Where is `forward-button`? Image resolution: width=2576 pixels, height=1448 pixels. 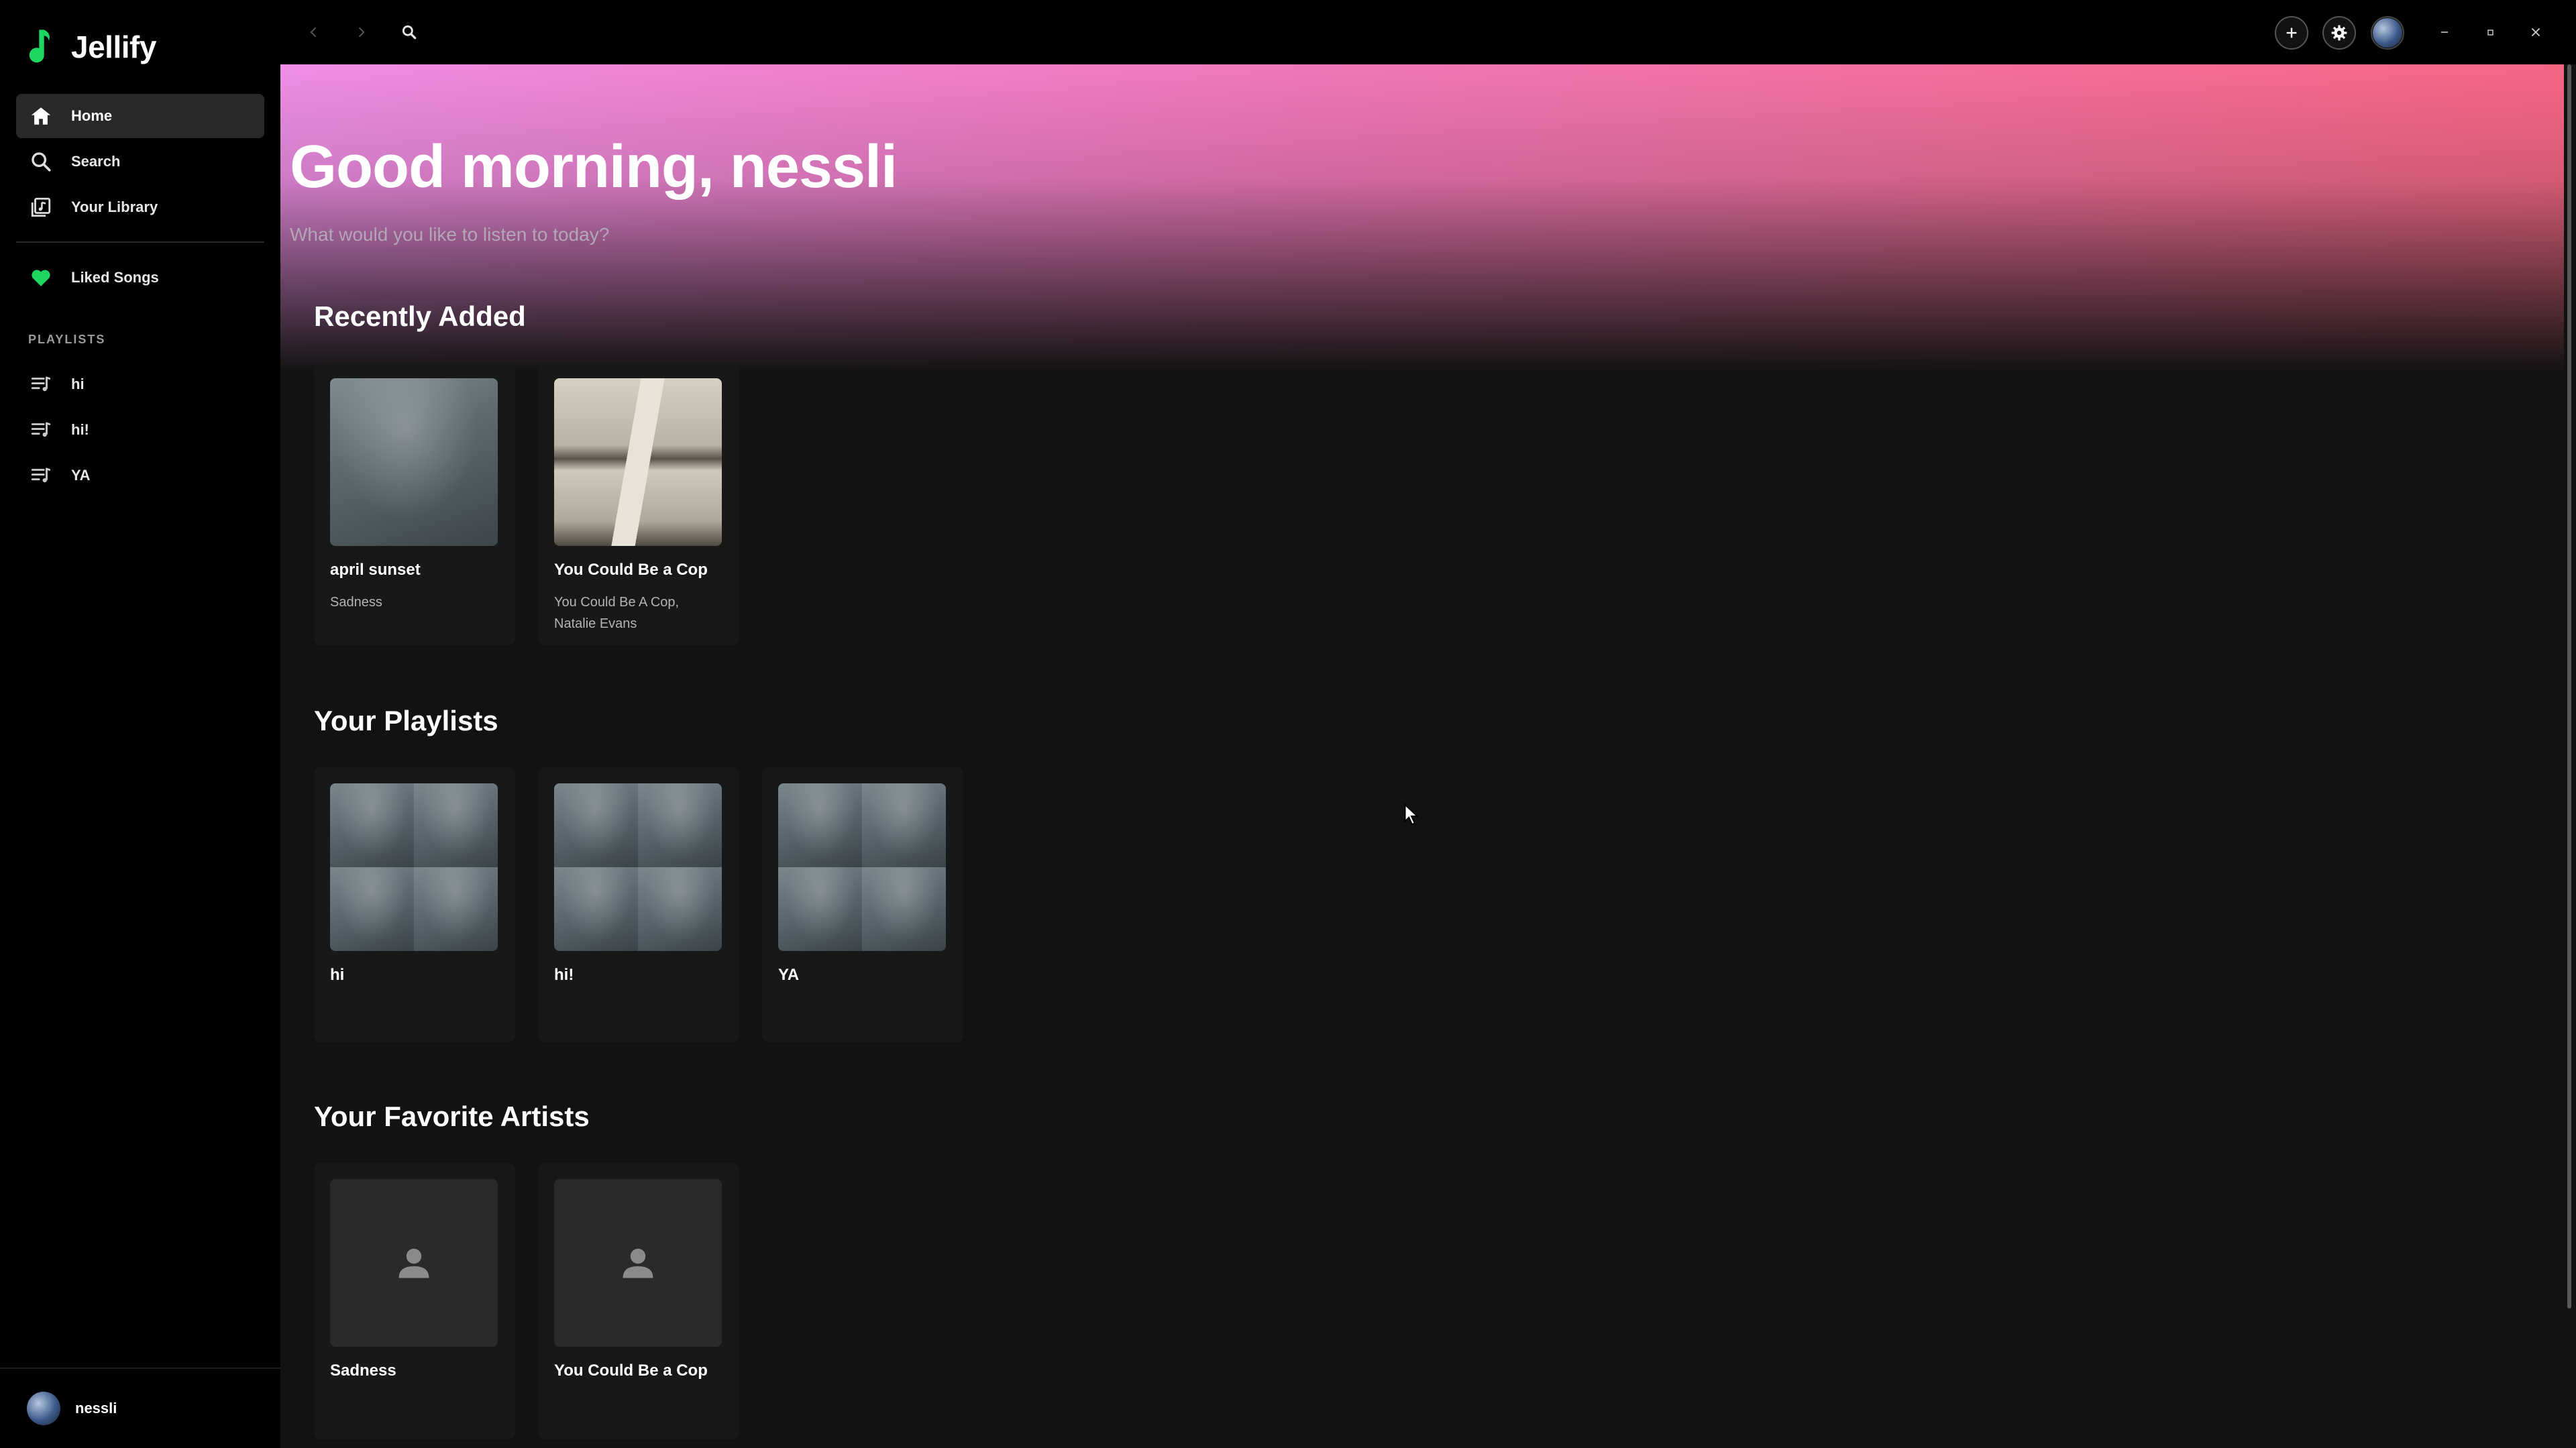
forward-button is located at coordinates (360, 32).